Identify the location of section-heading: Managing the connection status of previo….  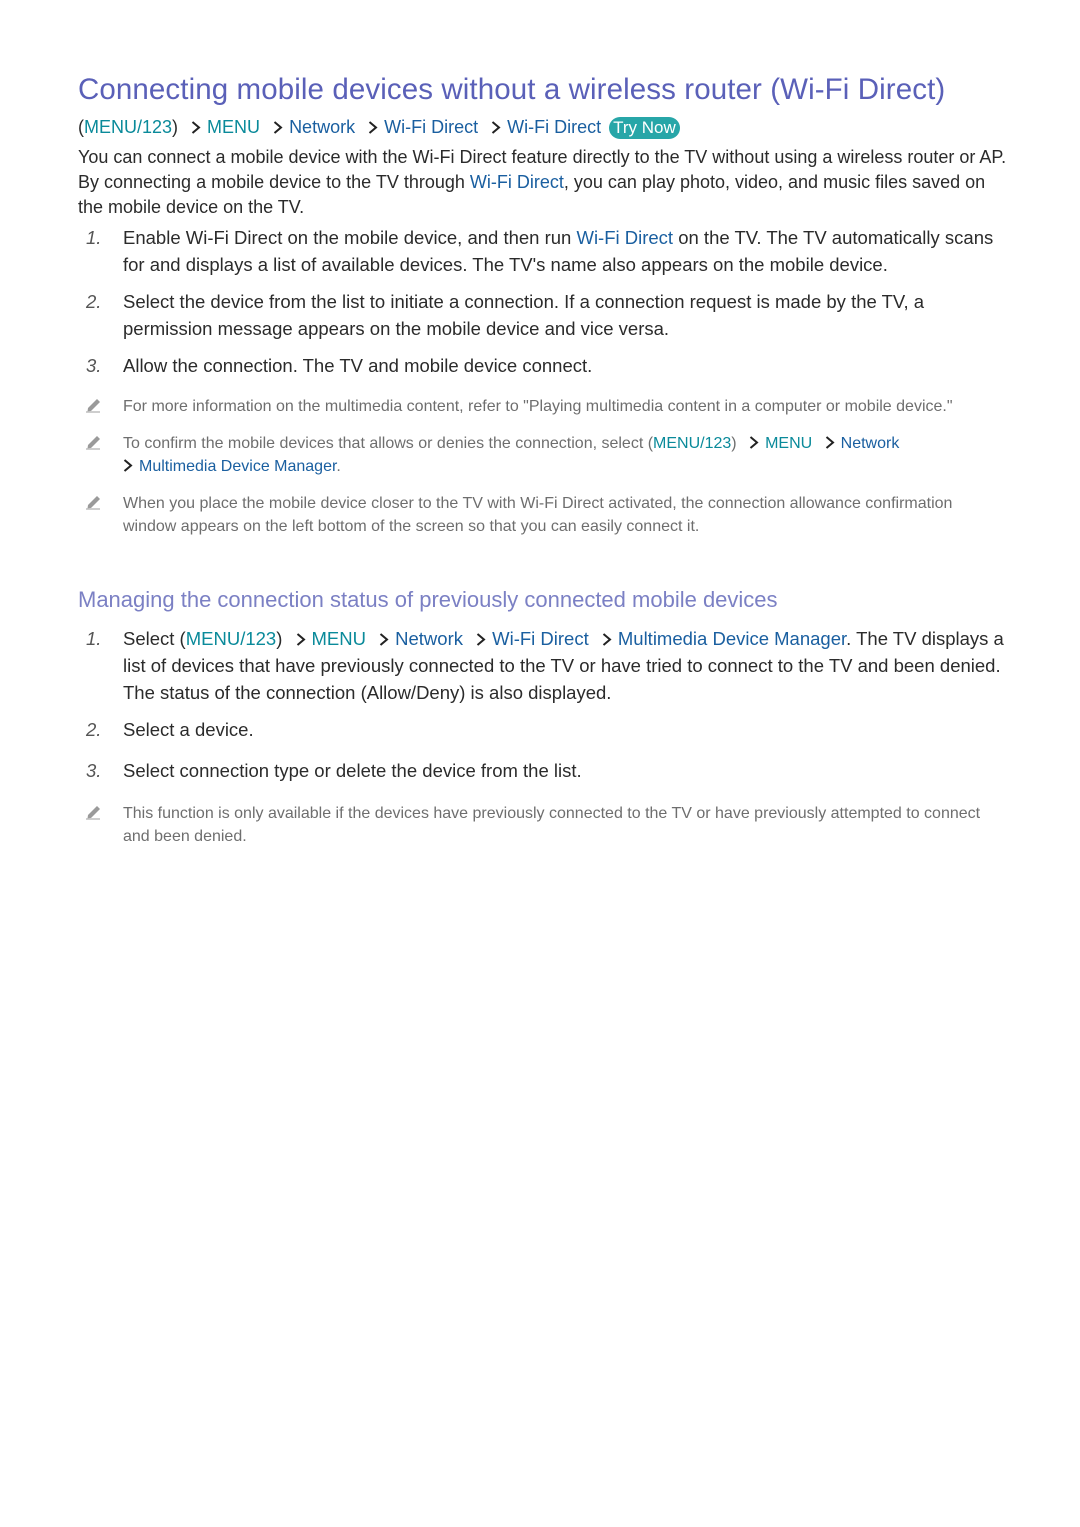
(428, 599).